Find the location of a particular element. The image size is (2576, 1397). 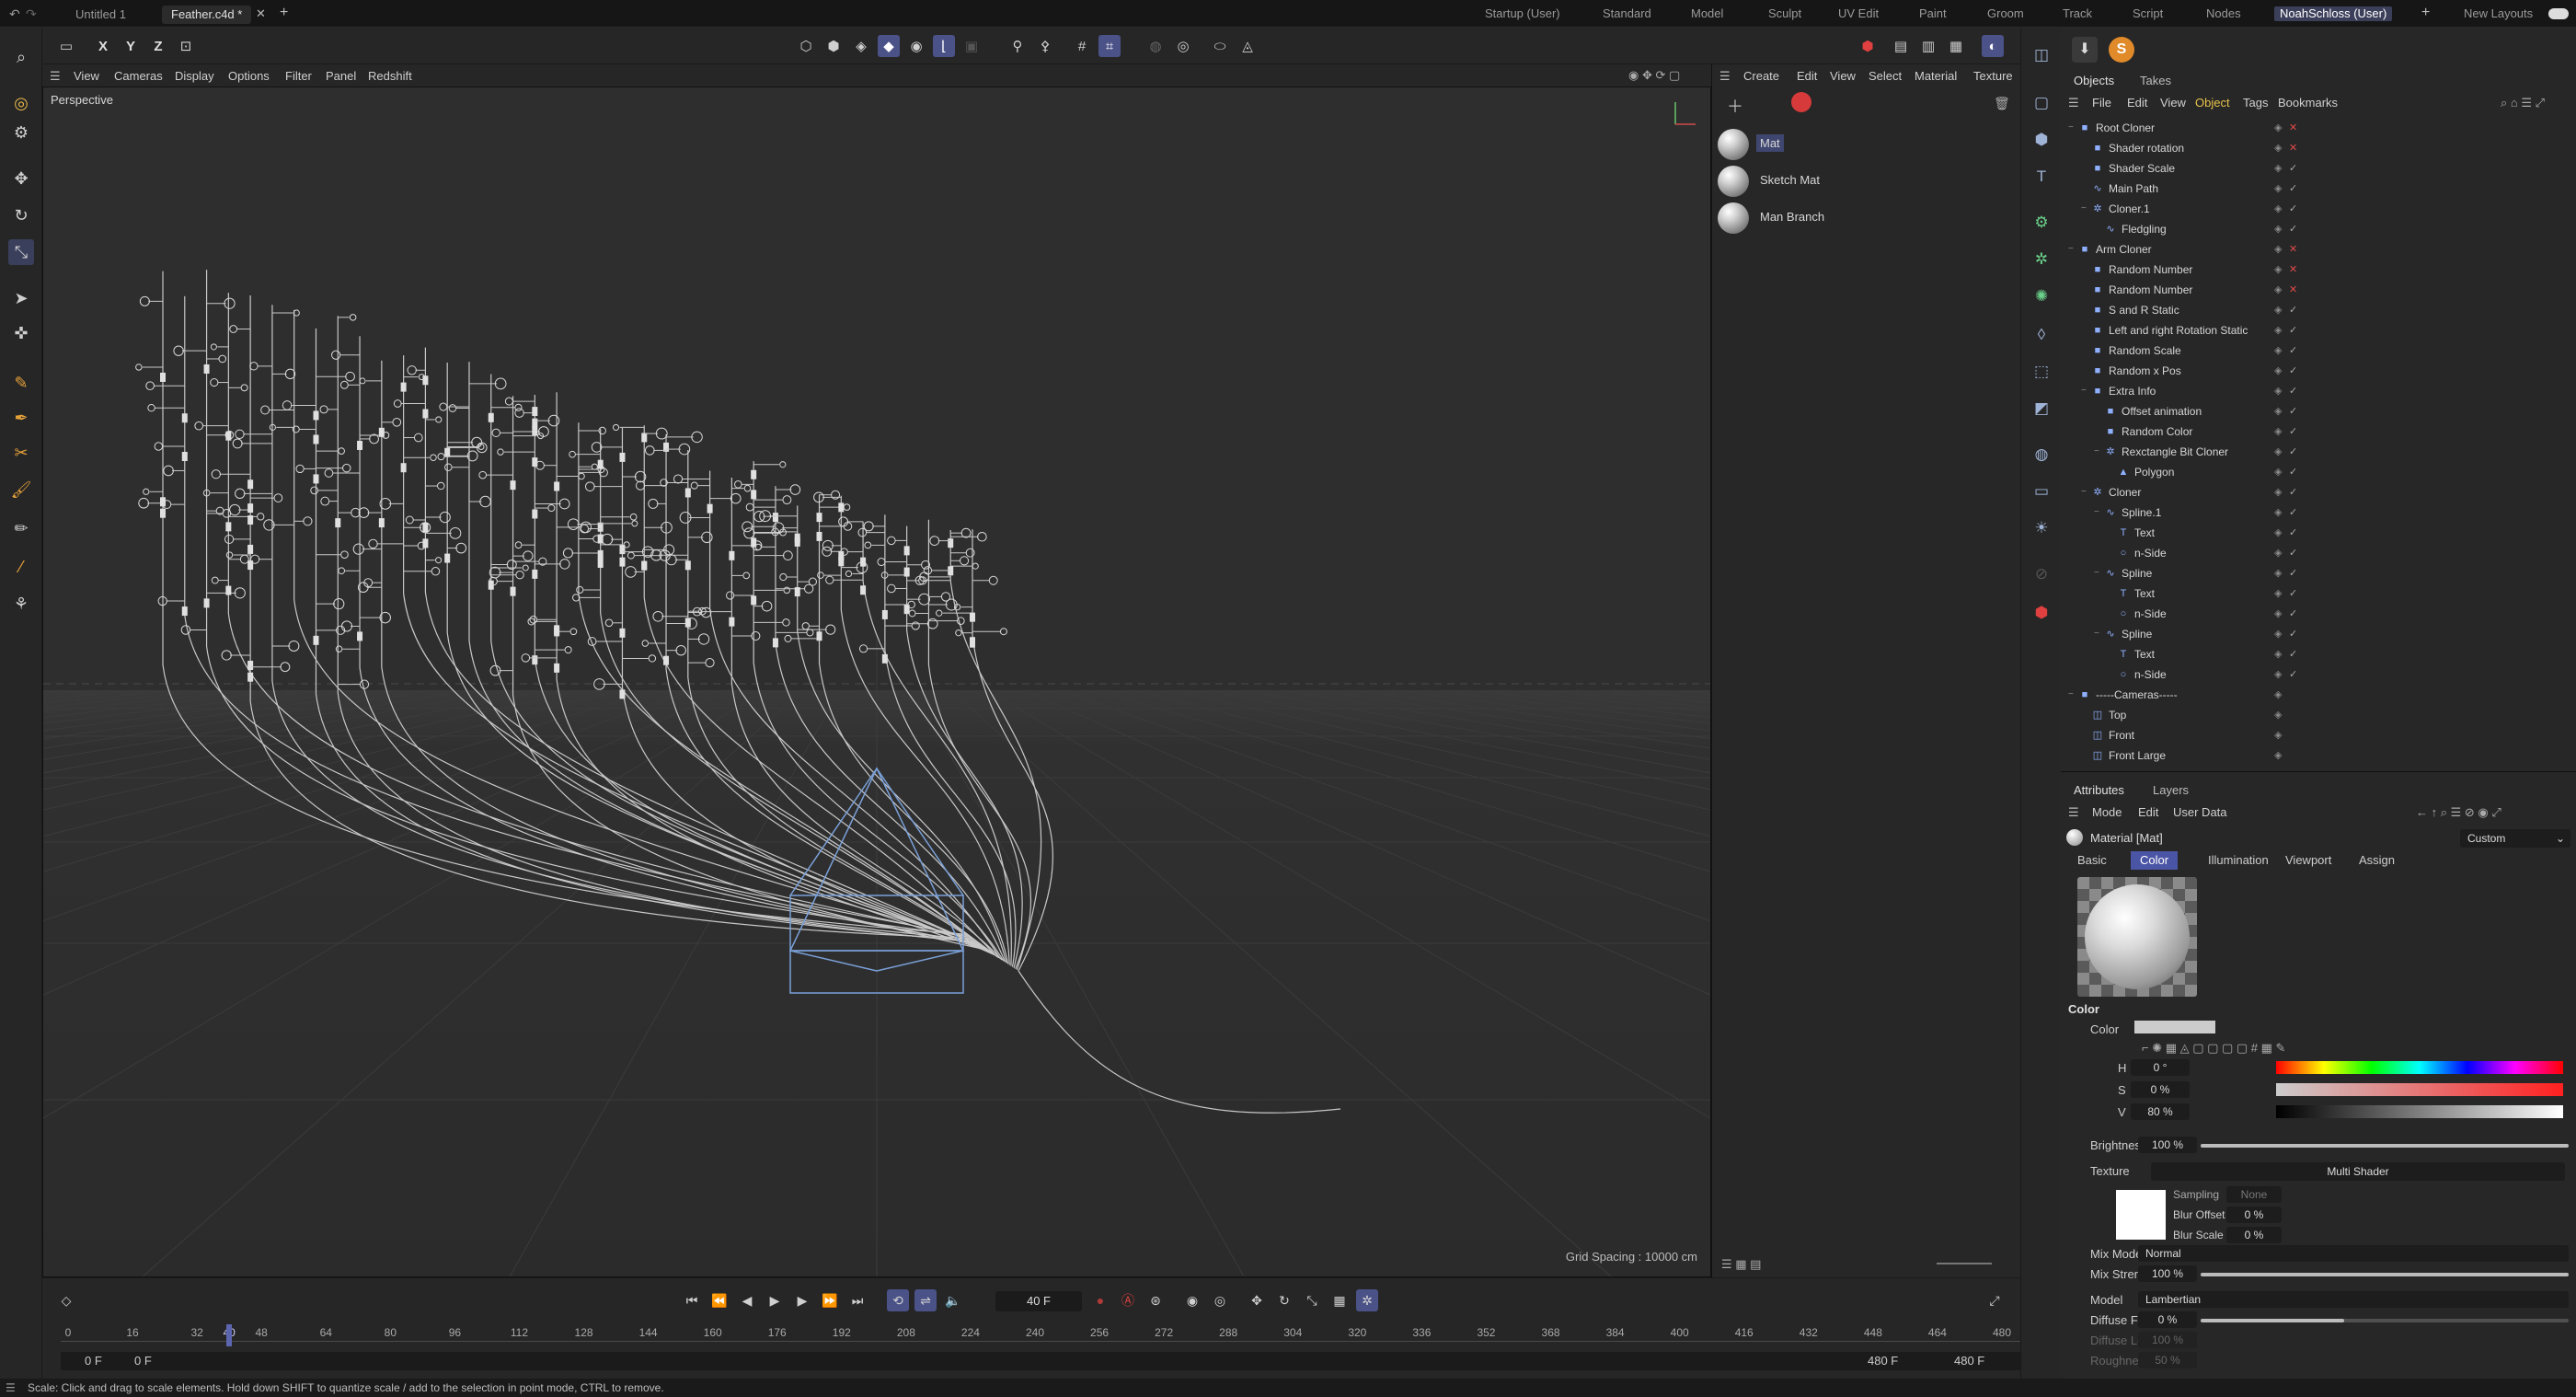

render-view-icon: ▤ is located at coordinates (1901, 46).